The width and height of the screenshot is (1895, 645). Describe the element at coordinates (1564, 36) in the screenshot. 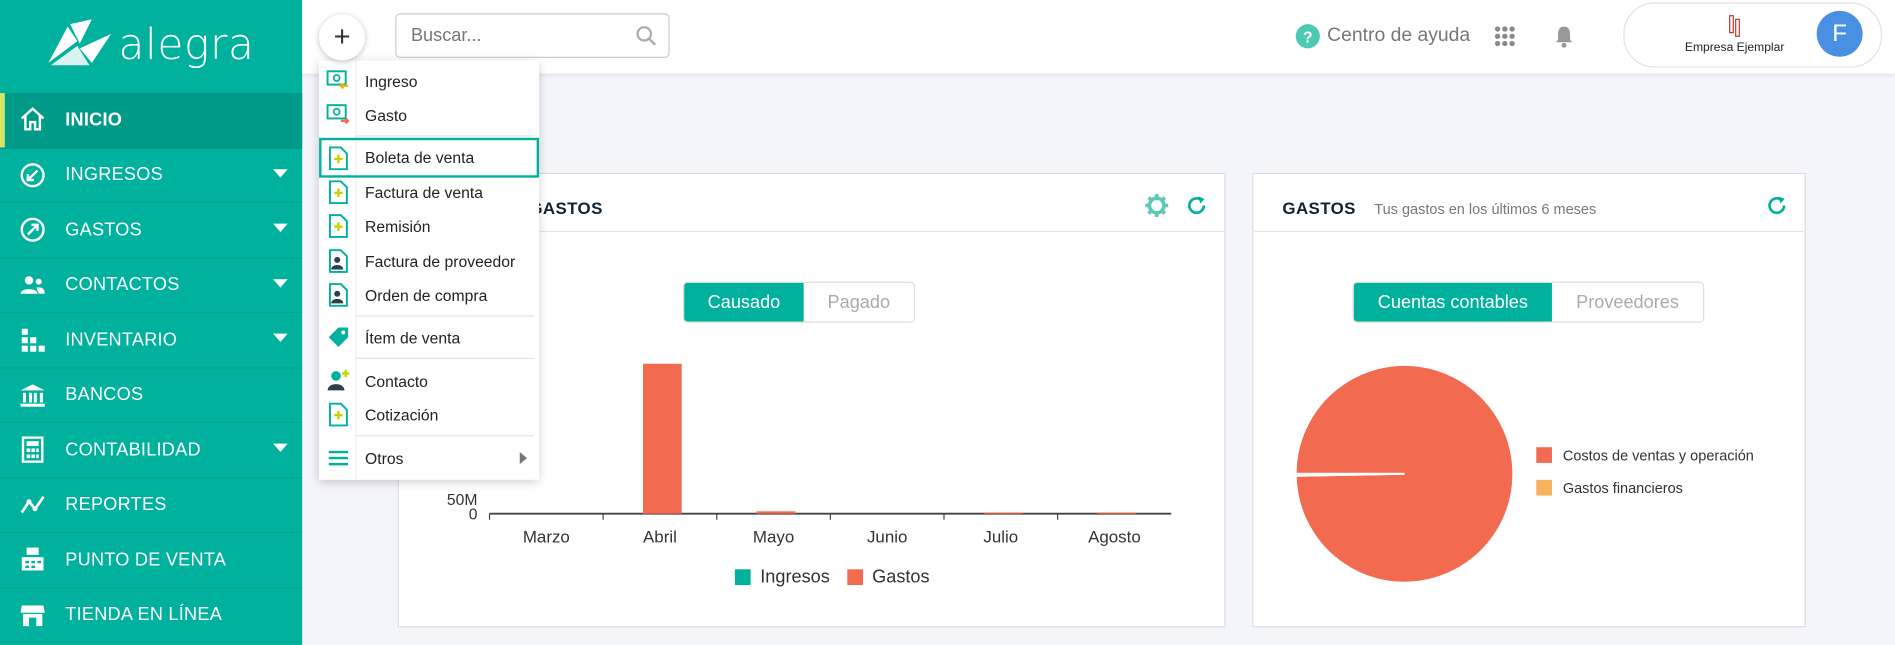

I see `bell-icon` at that location.